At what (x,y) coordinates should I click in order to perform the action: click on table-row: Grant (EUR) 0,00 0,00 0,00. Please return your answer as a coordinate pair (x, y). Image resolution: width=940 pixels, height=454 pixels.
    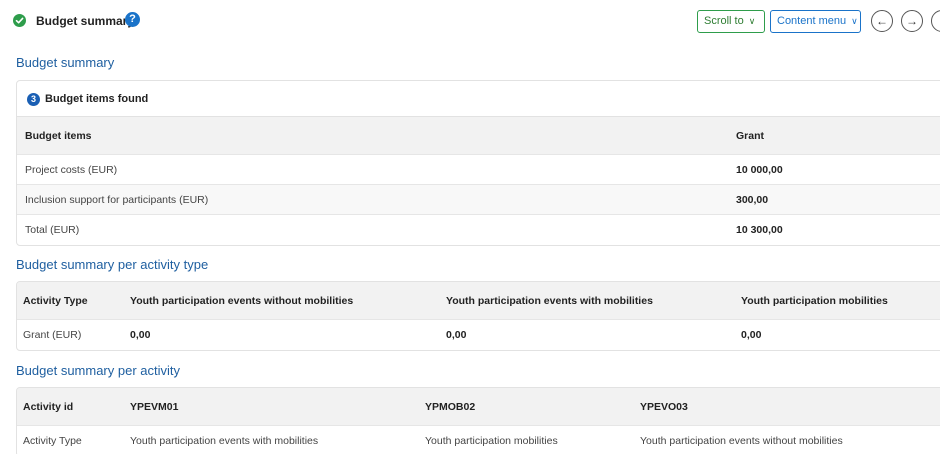
    Looking at the image, I should click on (478, 335).